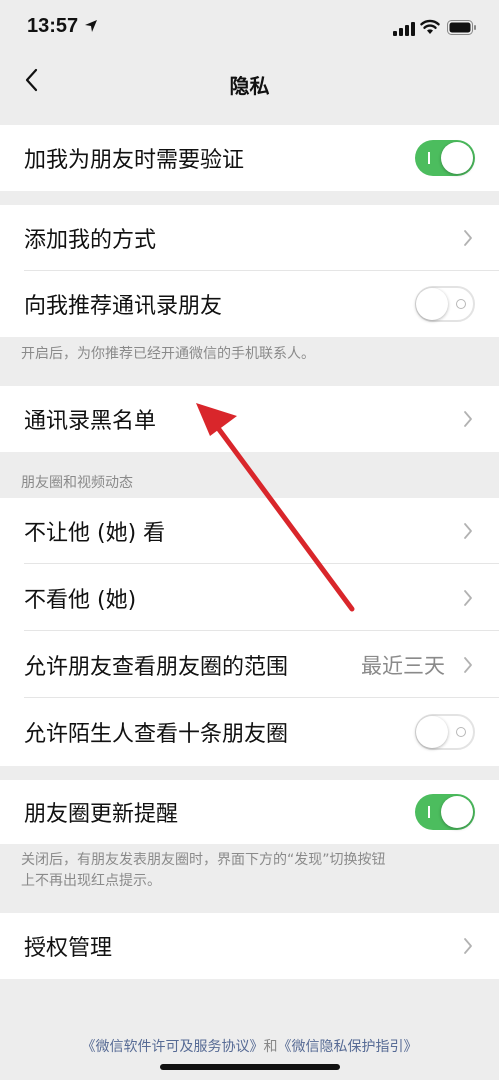 This screenshot has height=1080, width=499. What do you see at coordinates (90, 421) in the screenshot?
I see `row-label: 通讯录黑名单` at bounding box center [90, 421].